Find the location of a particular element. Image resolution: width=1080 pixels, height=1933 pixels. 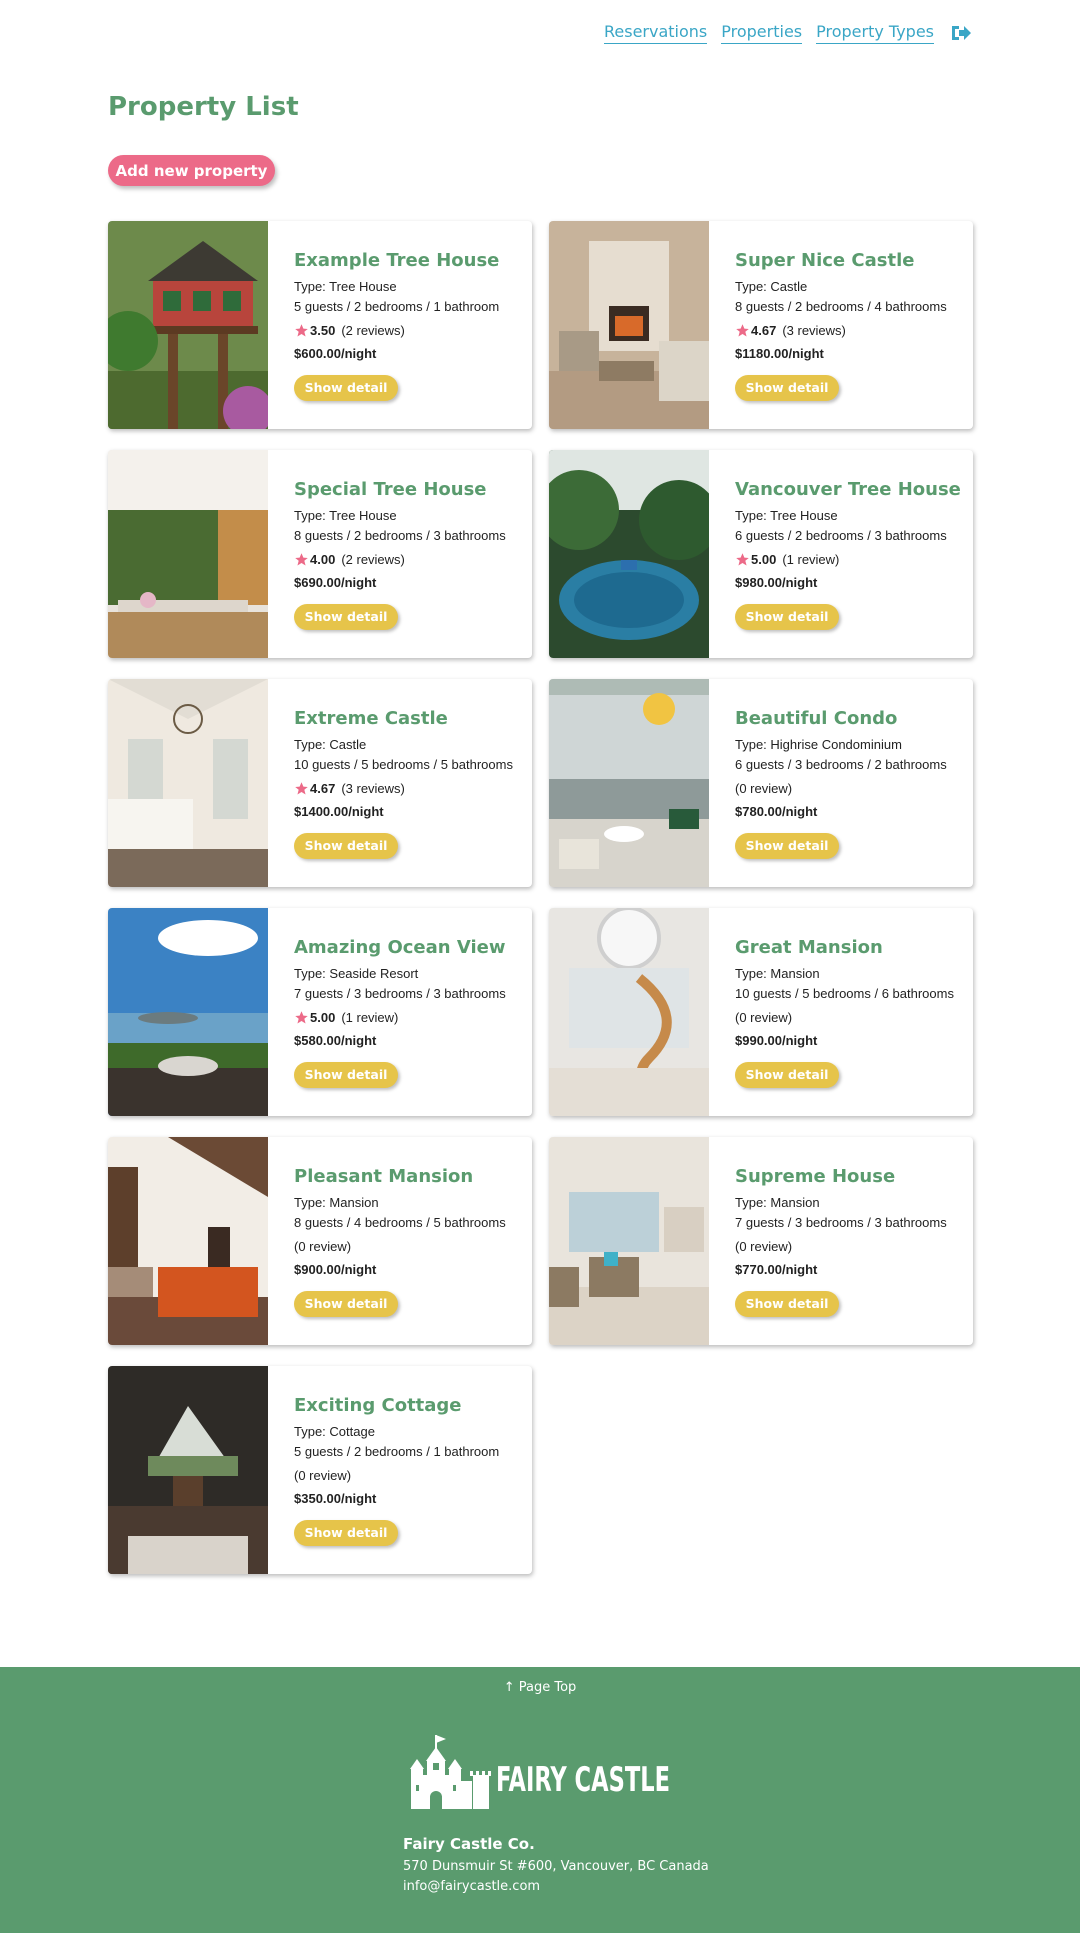

property-name: Great Mansion is located at coordinates (809, 947).